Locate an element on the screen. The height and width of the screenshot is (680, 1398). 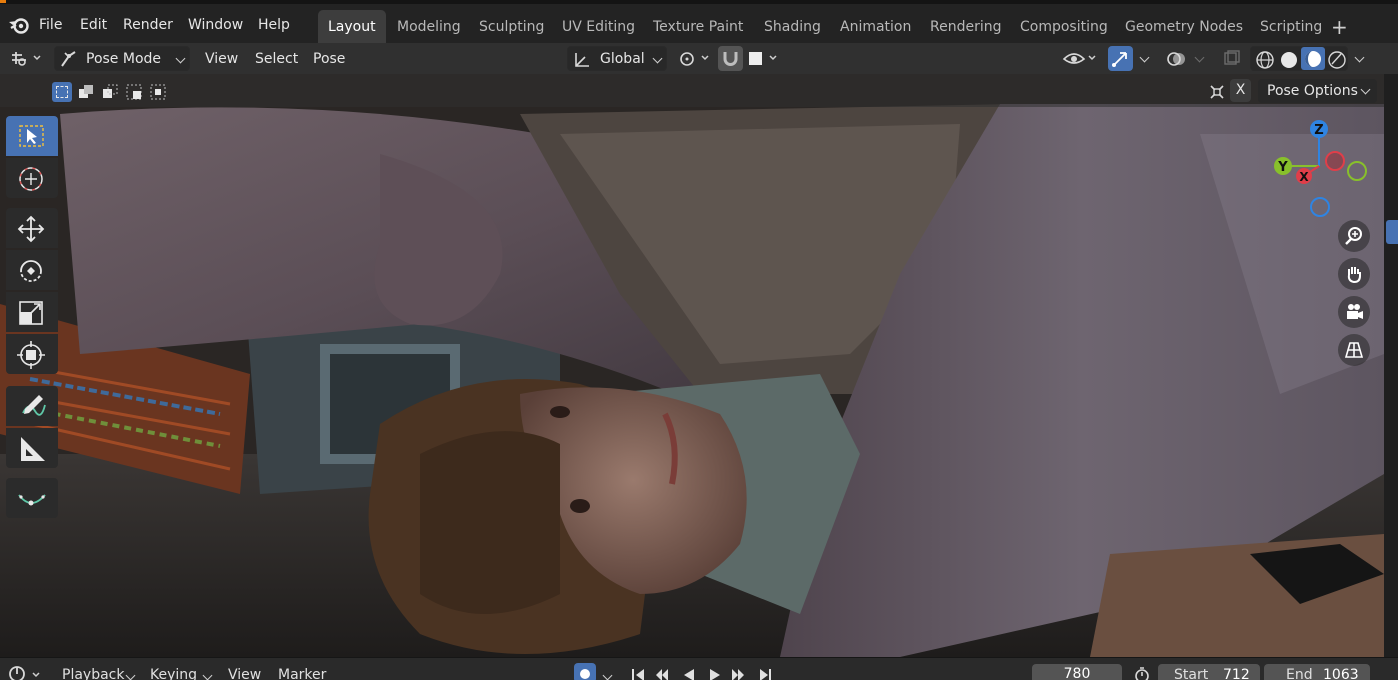
zoom-button is located at coordinates (1354, 236).